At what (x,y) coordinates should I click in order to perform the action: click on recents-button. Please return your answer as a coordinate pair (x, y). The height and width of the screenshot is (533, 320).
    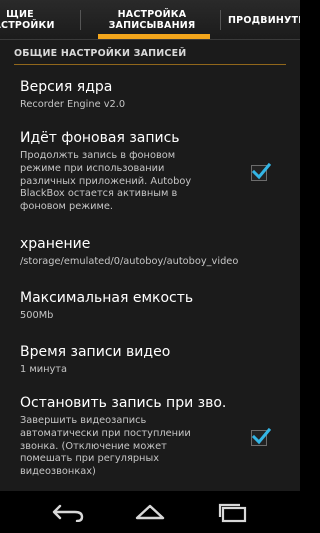
    Looking at the image, I should click on (233, 512).